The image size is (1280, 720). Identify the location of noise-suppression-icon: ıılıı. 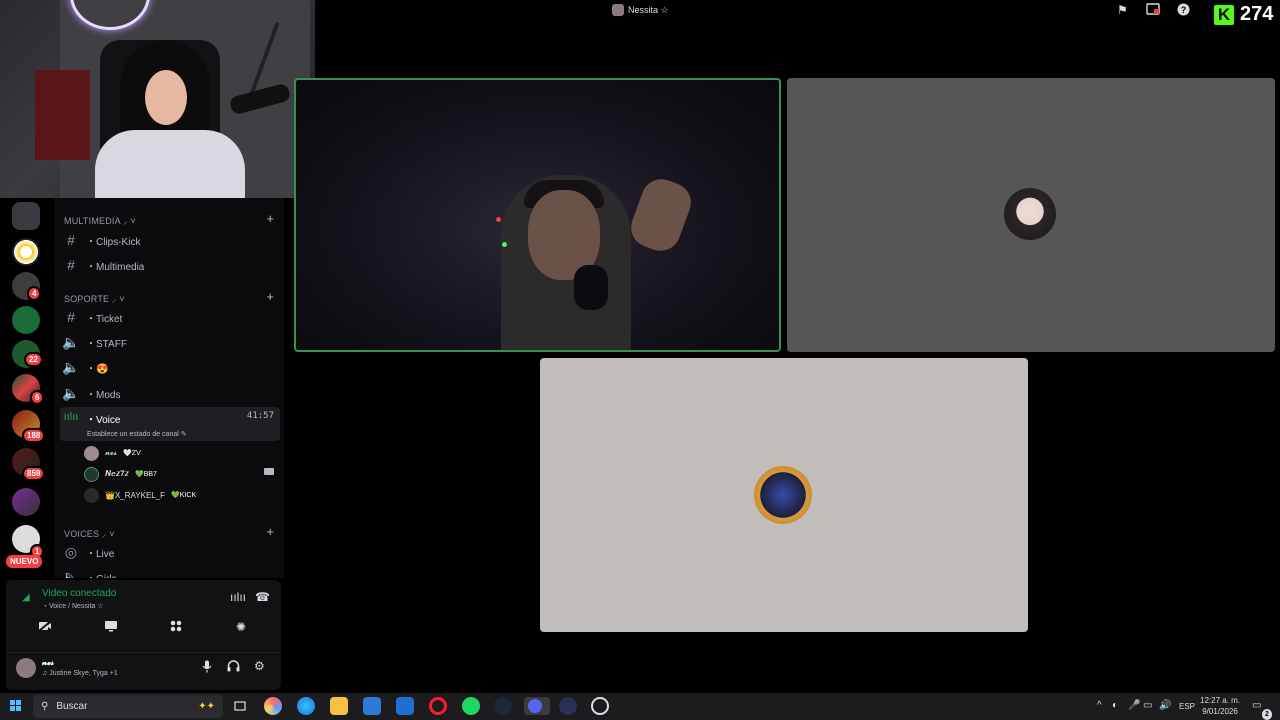
(238, 597).